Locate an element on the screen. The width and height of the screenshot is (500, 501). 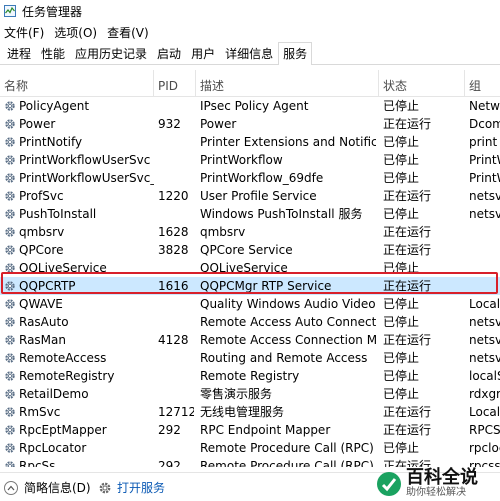
service-name-cell: RemoteAccess is located at coordinates (79, 358).